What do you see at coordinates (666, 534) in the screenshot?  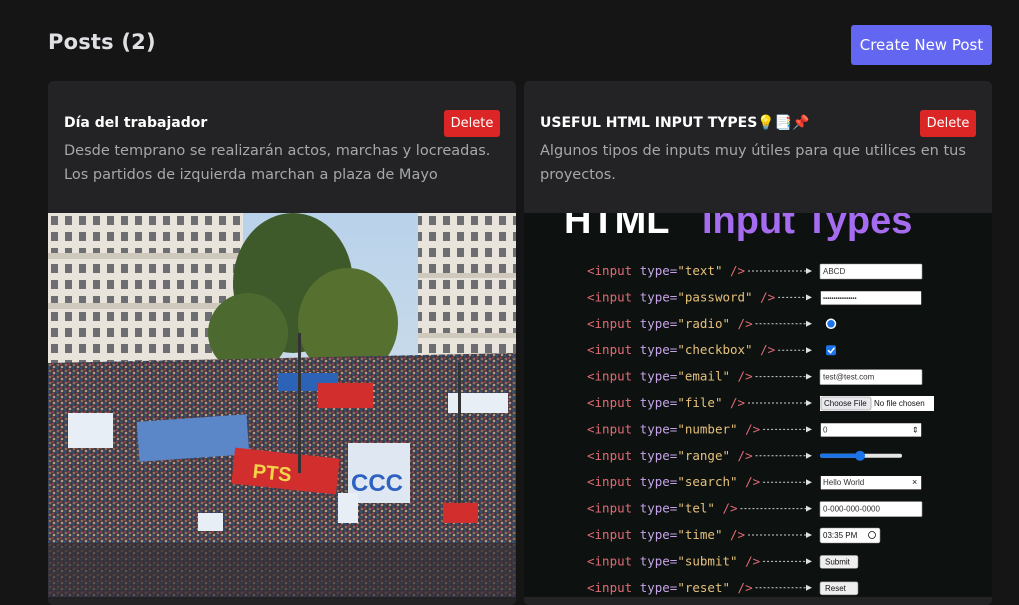 I see `code-line: <input type="time" />` at bounding box center [666, 534].